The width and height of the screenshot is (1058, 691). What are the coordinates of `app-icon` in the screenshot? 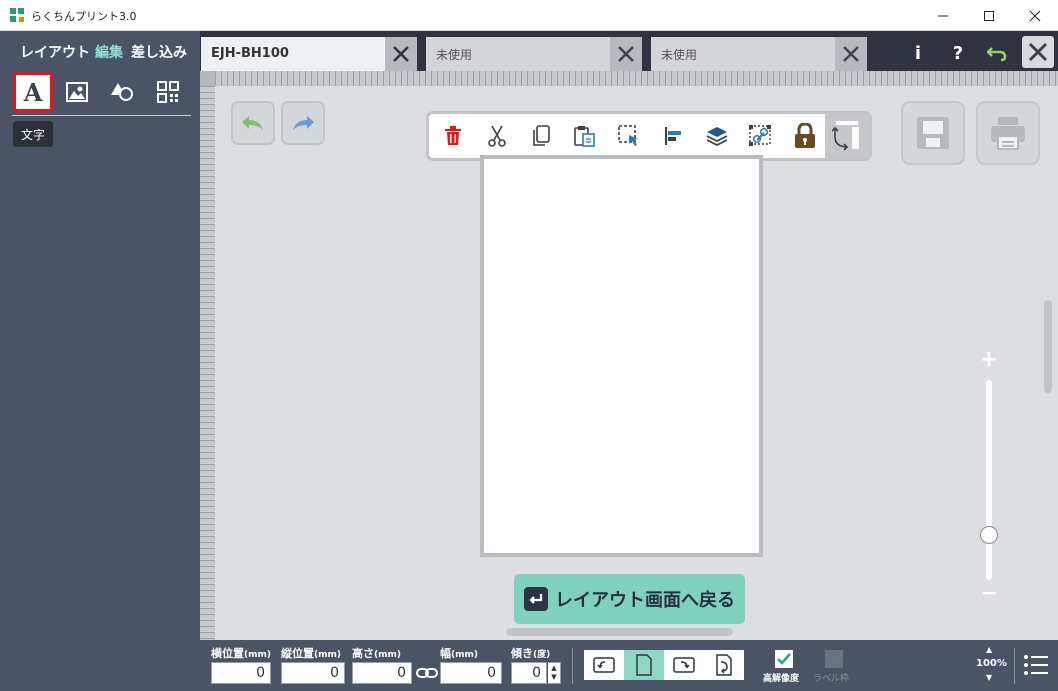 It's located at (17, 15).